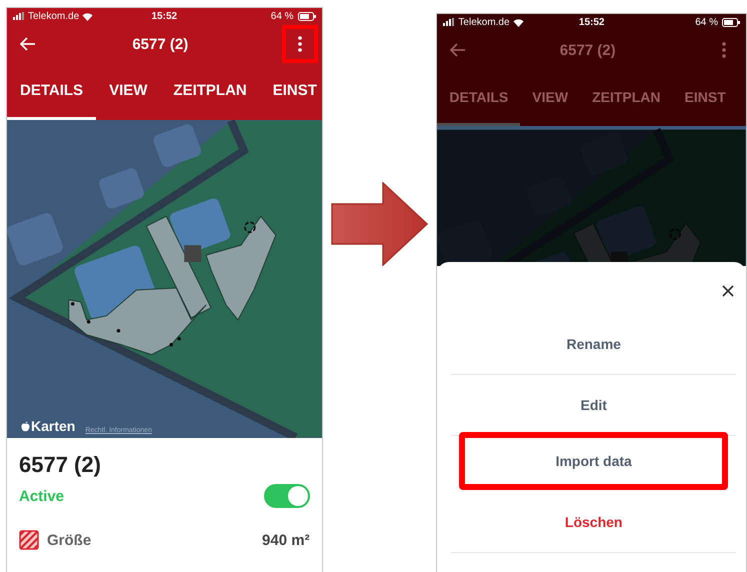 This screenshot has height=572, width=747. I want to click on status-label: Active, so click(41, 496).